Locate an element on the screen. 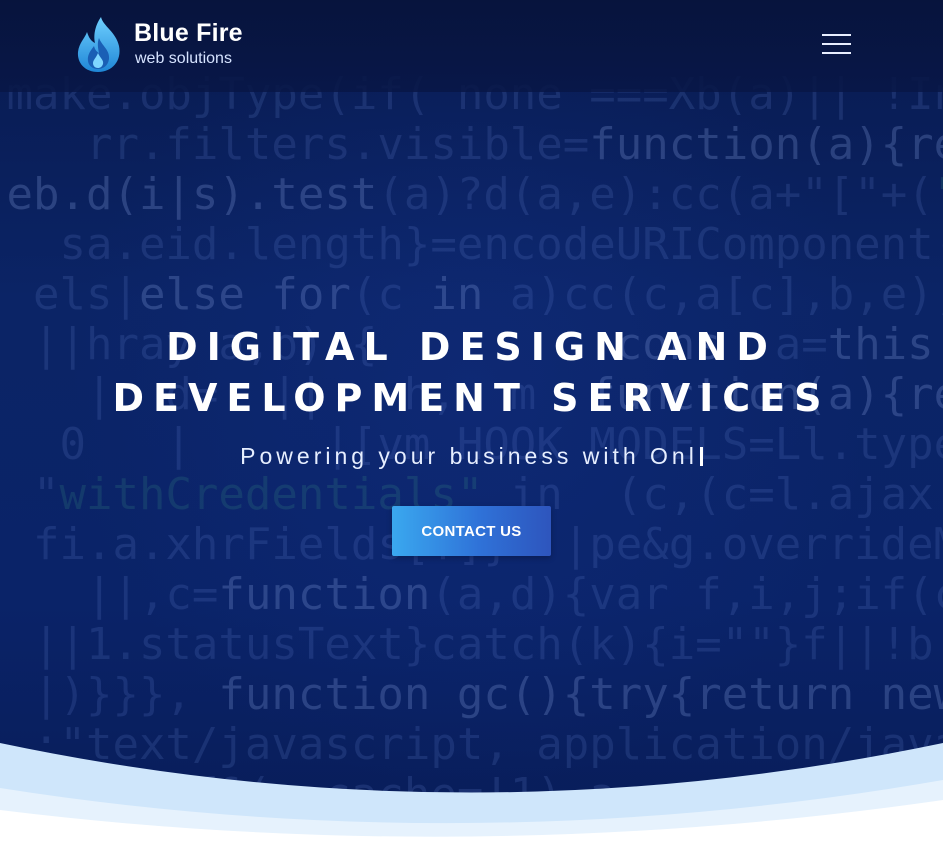  wave-divider is located at coordinates (471, 801).